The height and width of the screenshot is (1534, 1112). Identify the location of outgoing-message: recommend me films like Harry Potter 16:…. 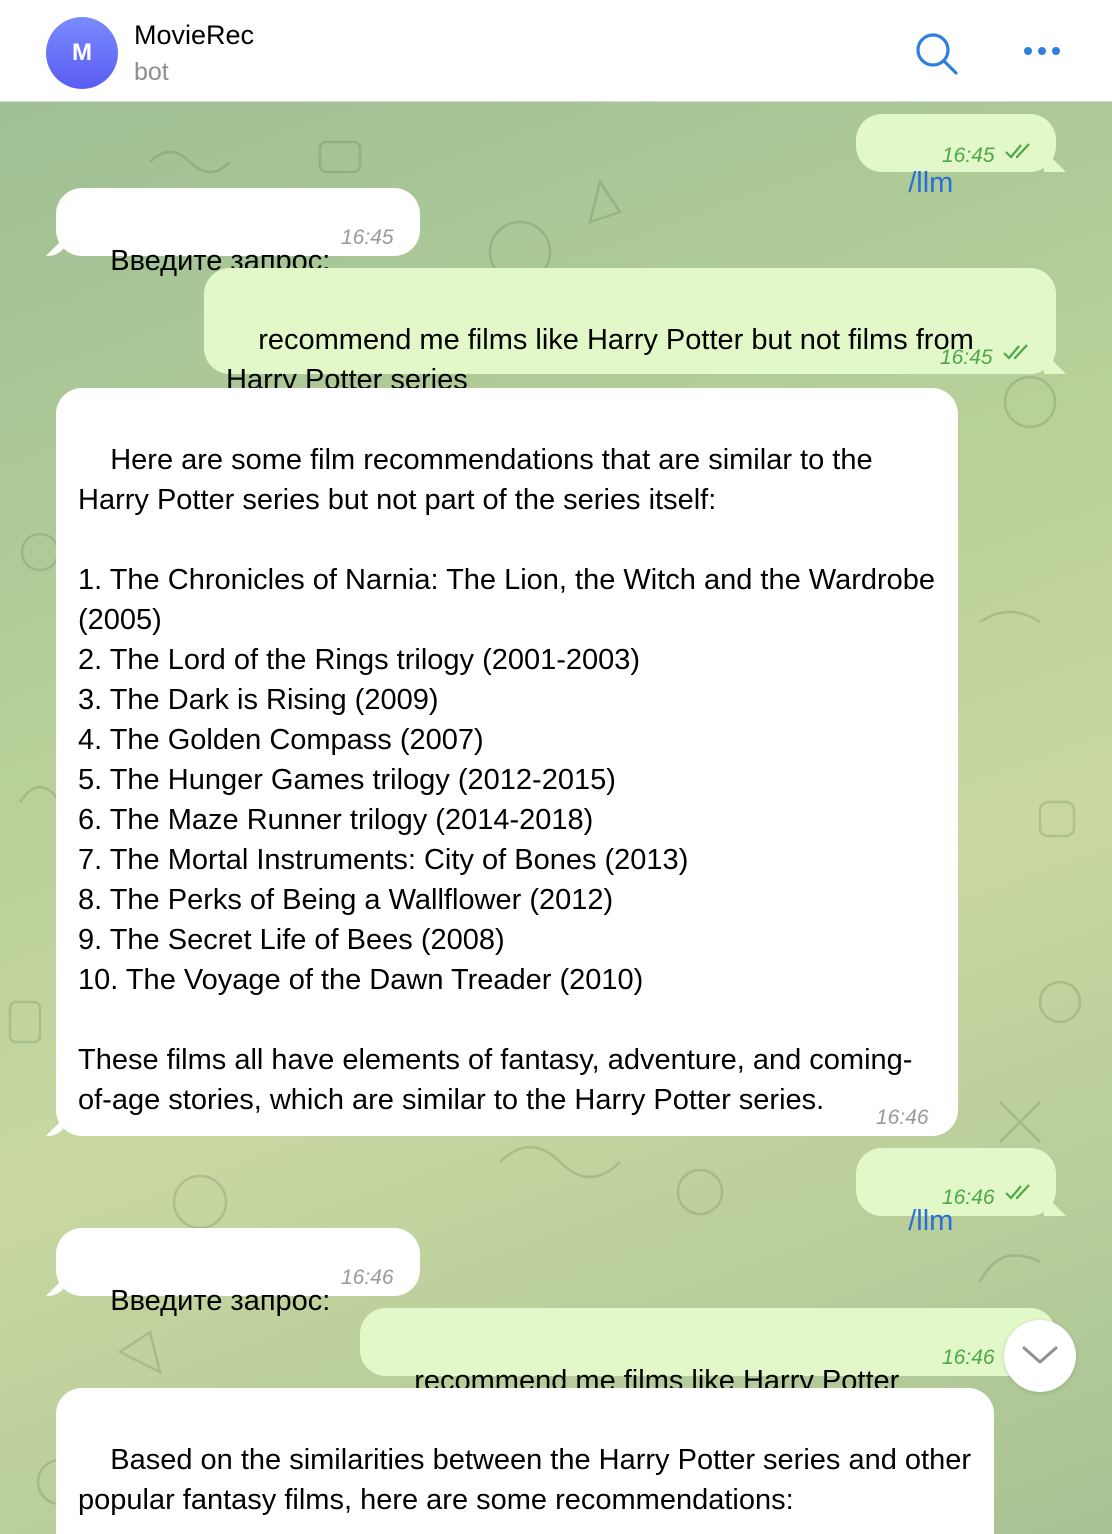
(708, 1352).